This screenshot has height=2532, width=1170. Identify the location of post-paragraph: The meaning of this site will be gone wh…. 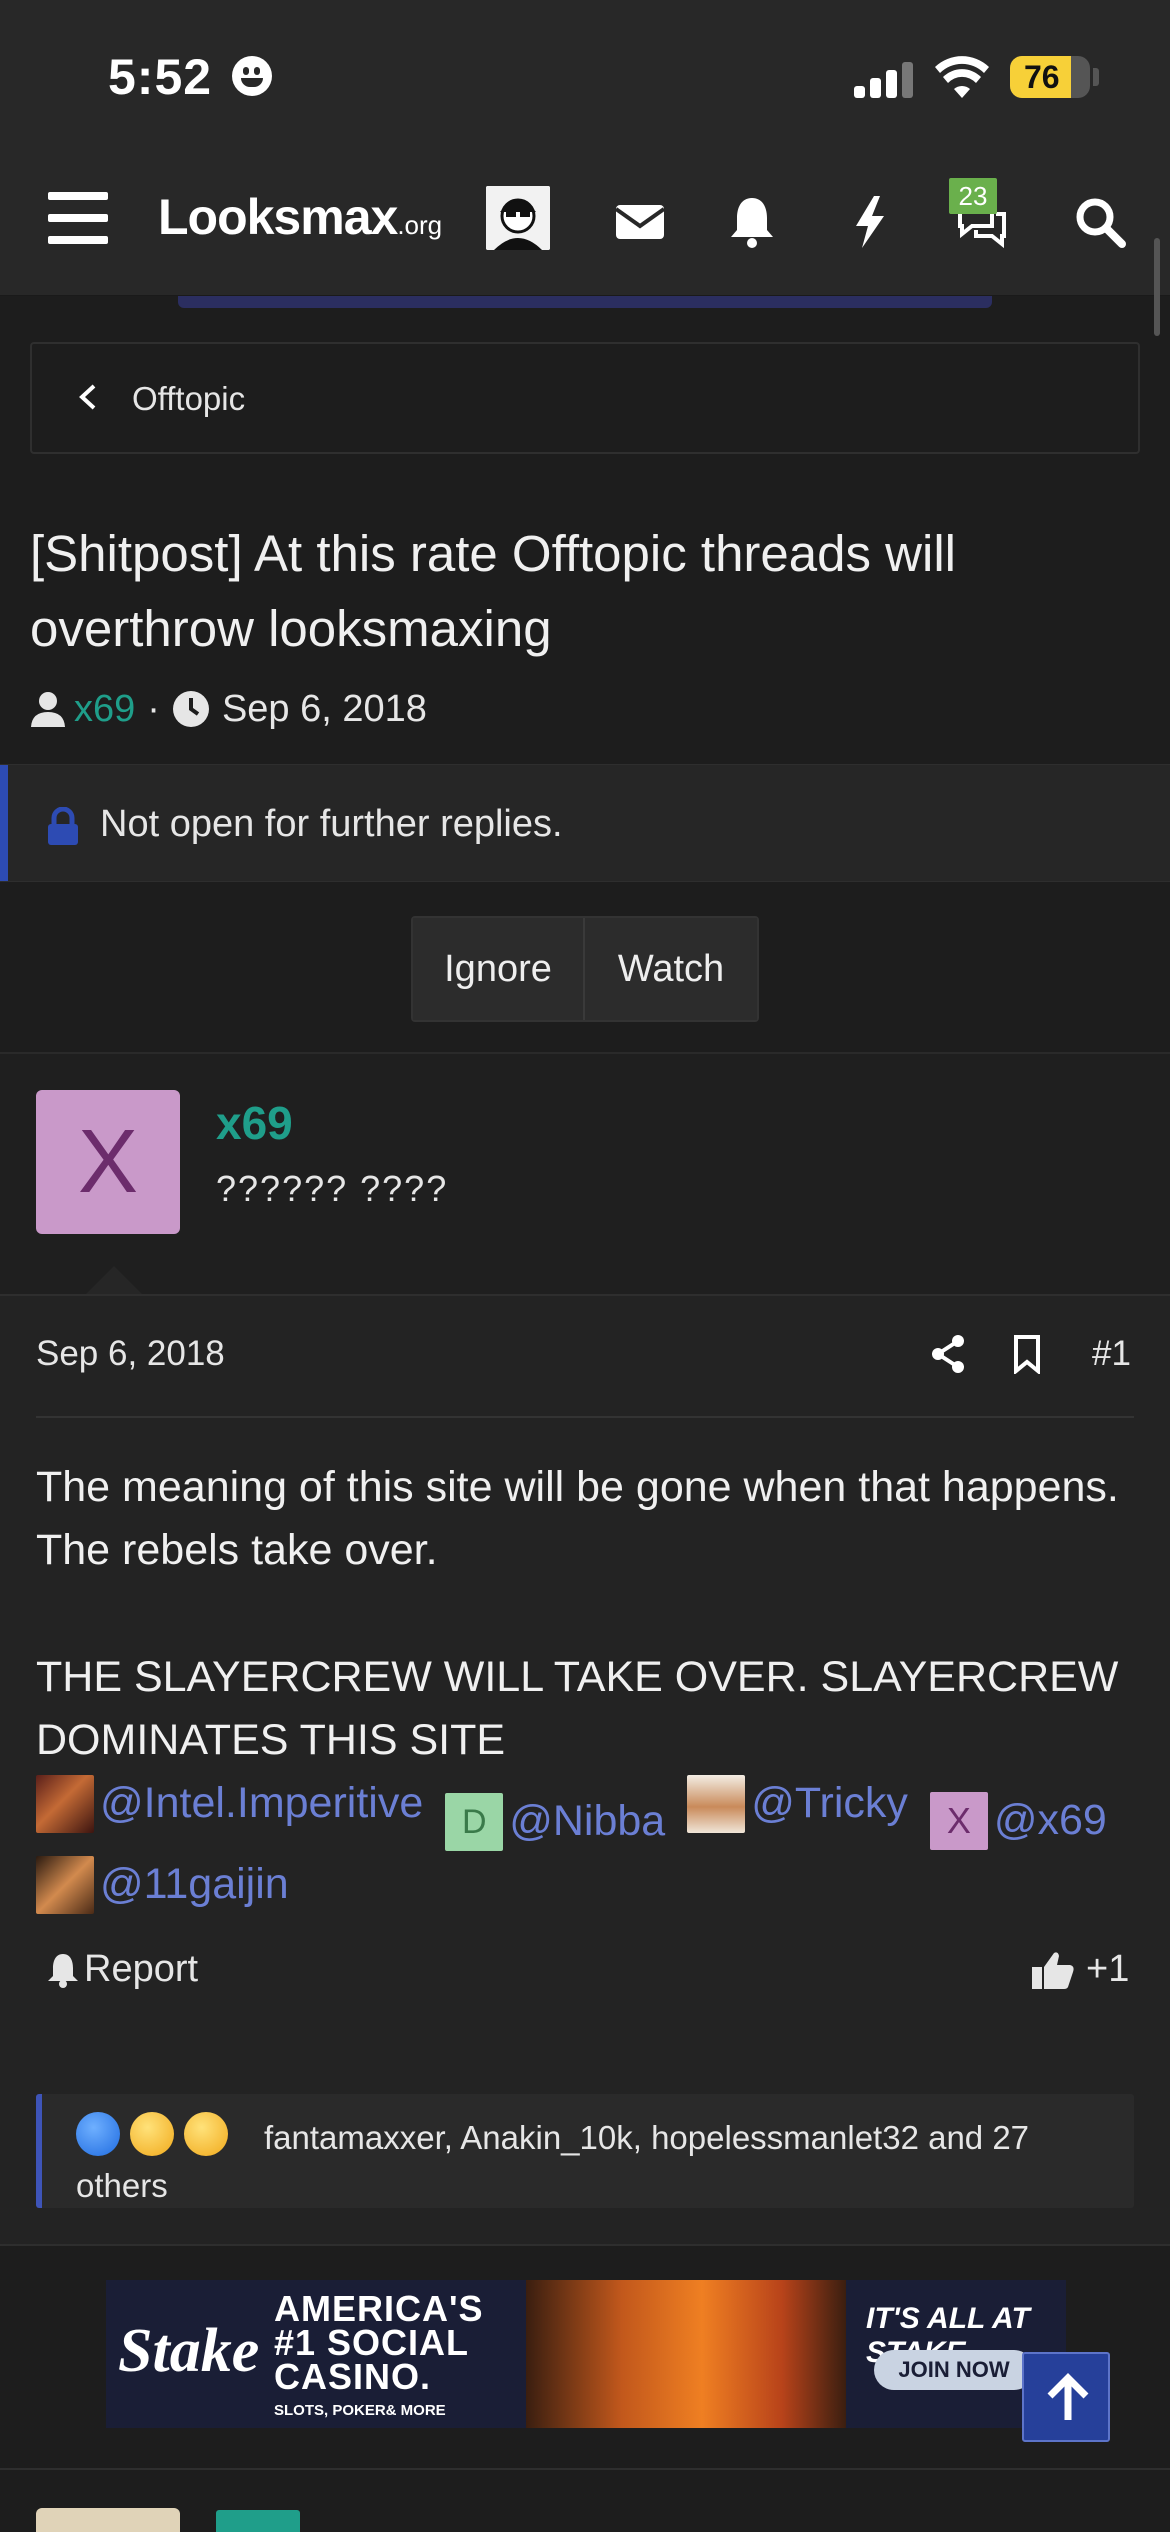
(577, 1518).